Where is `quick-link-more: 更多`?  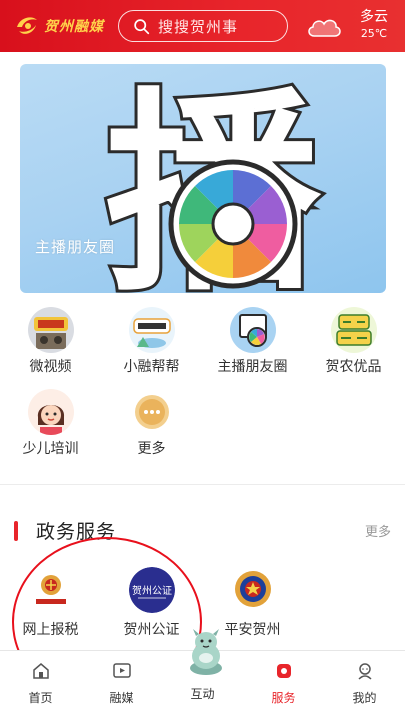 quick-link-more: 更多 is located at coordinates (151, 424).